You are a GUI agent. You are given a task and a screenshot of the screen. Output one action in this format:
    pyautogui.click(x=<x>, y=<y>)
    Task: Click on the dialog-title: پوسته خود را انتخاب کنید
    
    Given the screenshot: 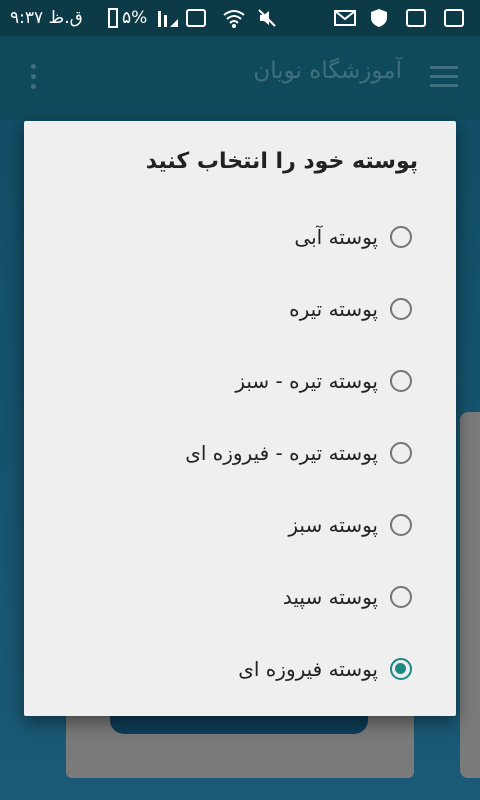 What is the action you would take?
    pyautogui.click(x=281, y=161)
    